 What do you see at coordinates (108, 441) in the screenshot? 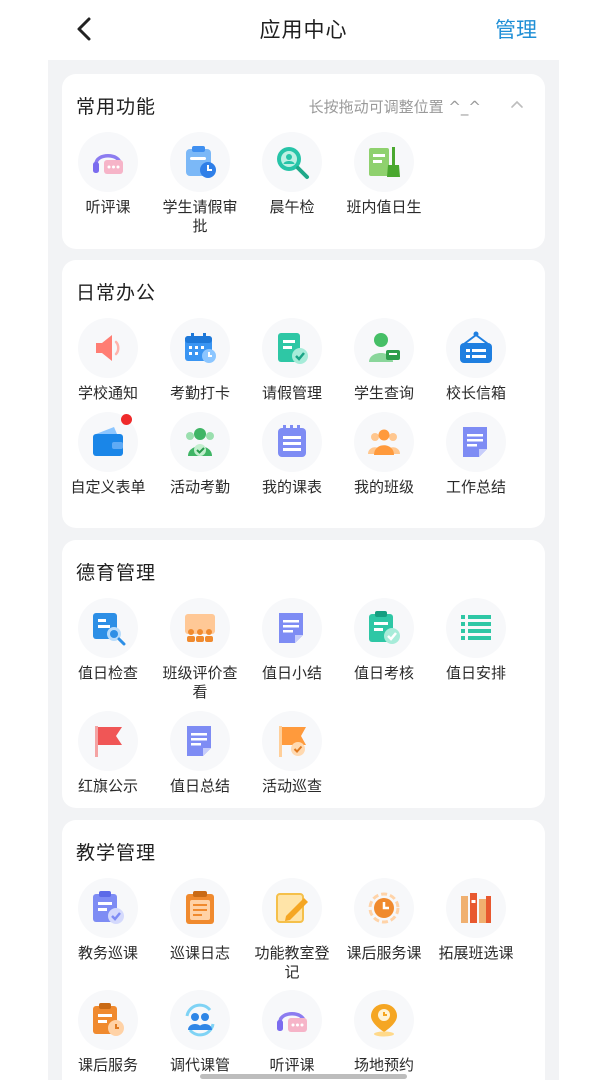
I see `wallet-icon` at bounding box center [108, 441].